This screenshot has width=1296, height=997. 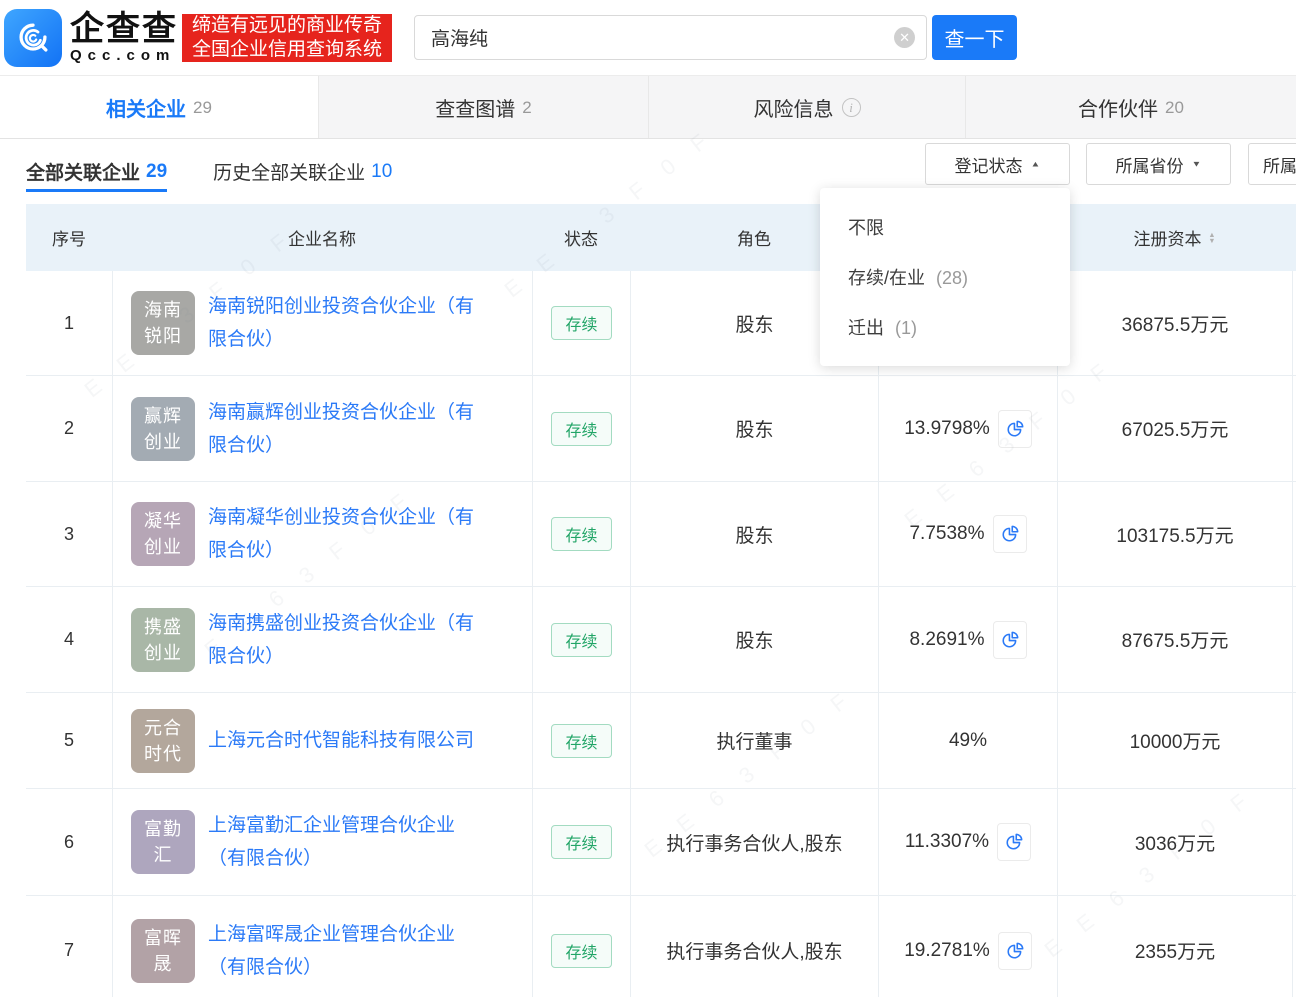 What do you see at coordinates (163, 310) in the screenshot?
I see `avatar-line1: 海南` at bounding box center [163, 310].